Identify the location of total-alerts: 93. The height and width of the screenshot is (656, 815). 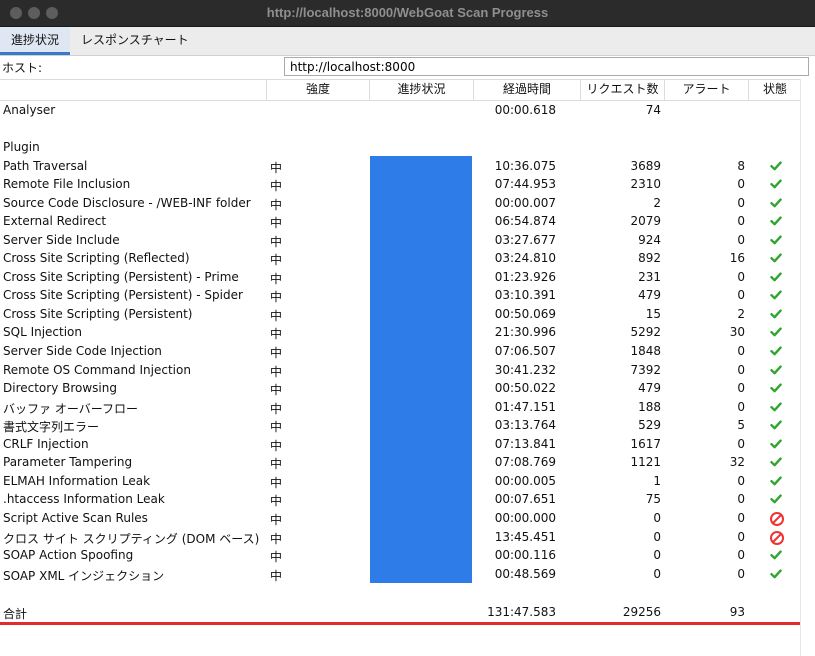
(737, 612).